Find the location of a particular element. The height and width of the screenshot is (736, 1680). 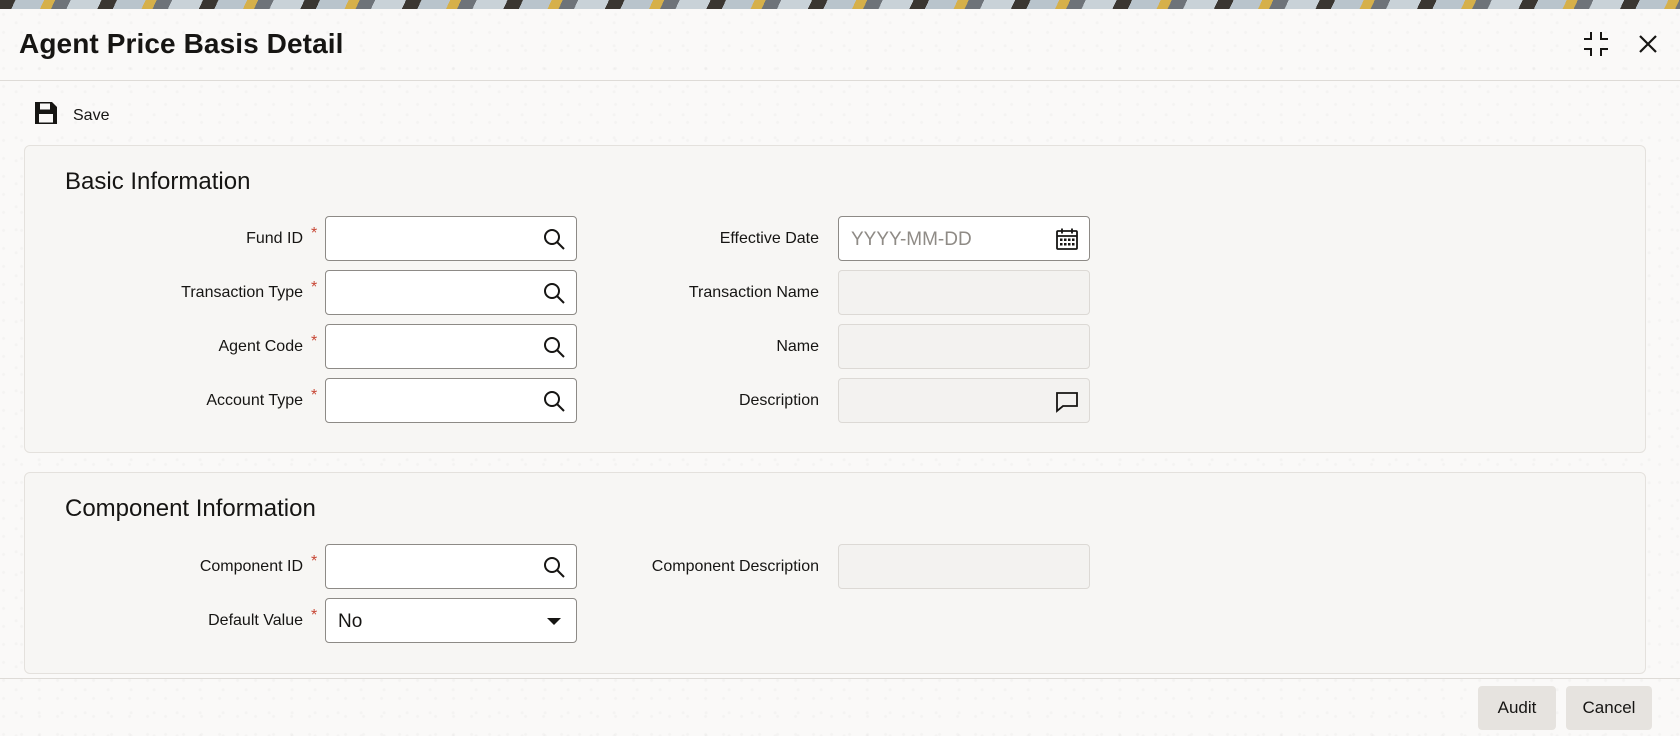

effective-date-input: YYYY-MM-DD is located at coordinates (964, 238).